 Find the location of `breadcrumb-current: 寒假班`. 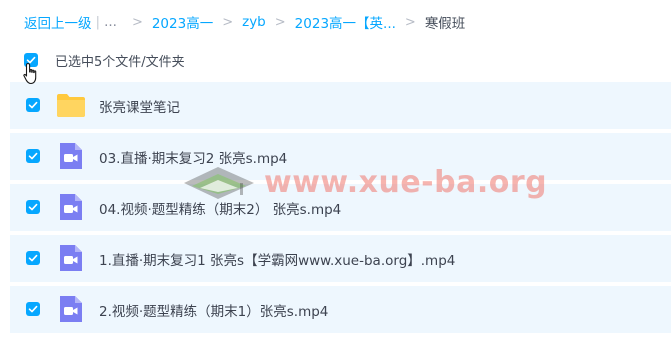

breadcrumb-current: 寒假班 is located at coordinates (445, 24).